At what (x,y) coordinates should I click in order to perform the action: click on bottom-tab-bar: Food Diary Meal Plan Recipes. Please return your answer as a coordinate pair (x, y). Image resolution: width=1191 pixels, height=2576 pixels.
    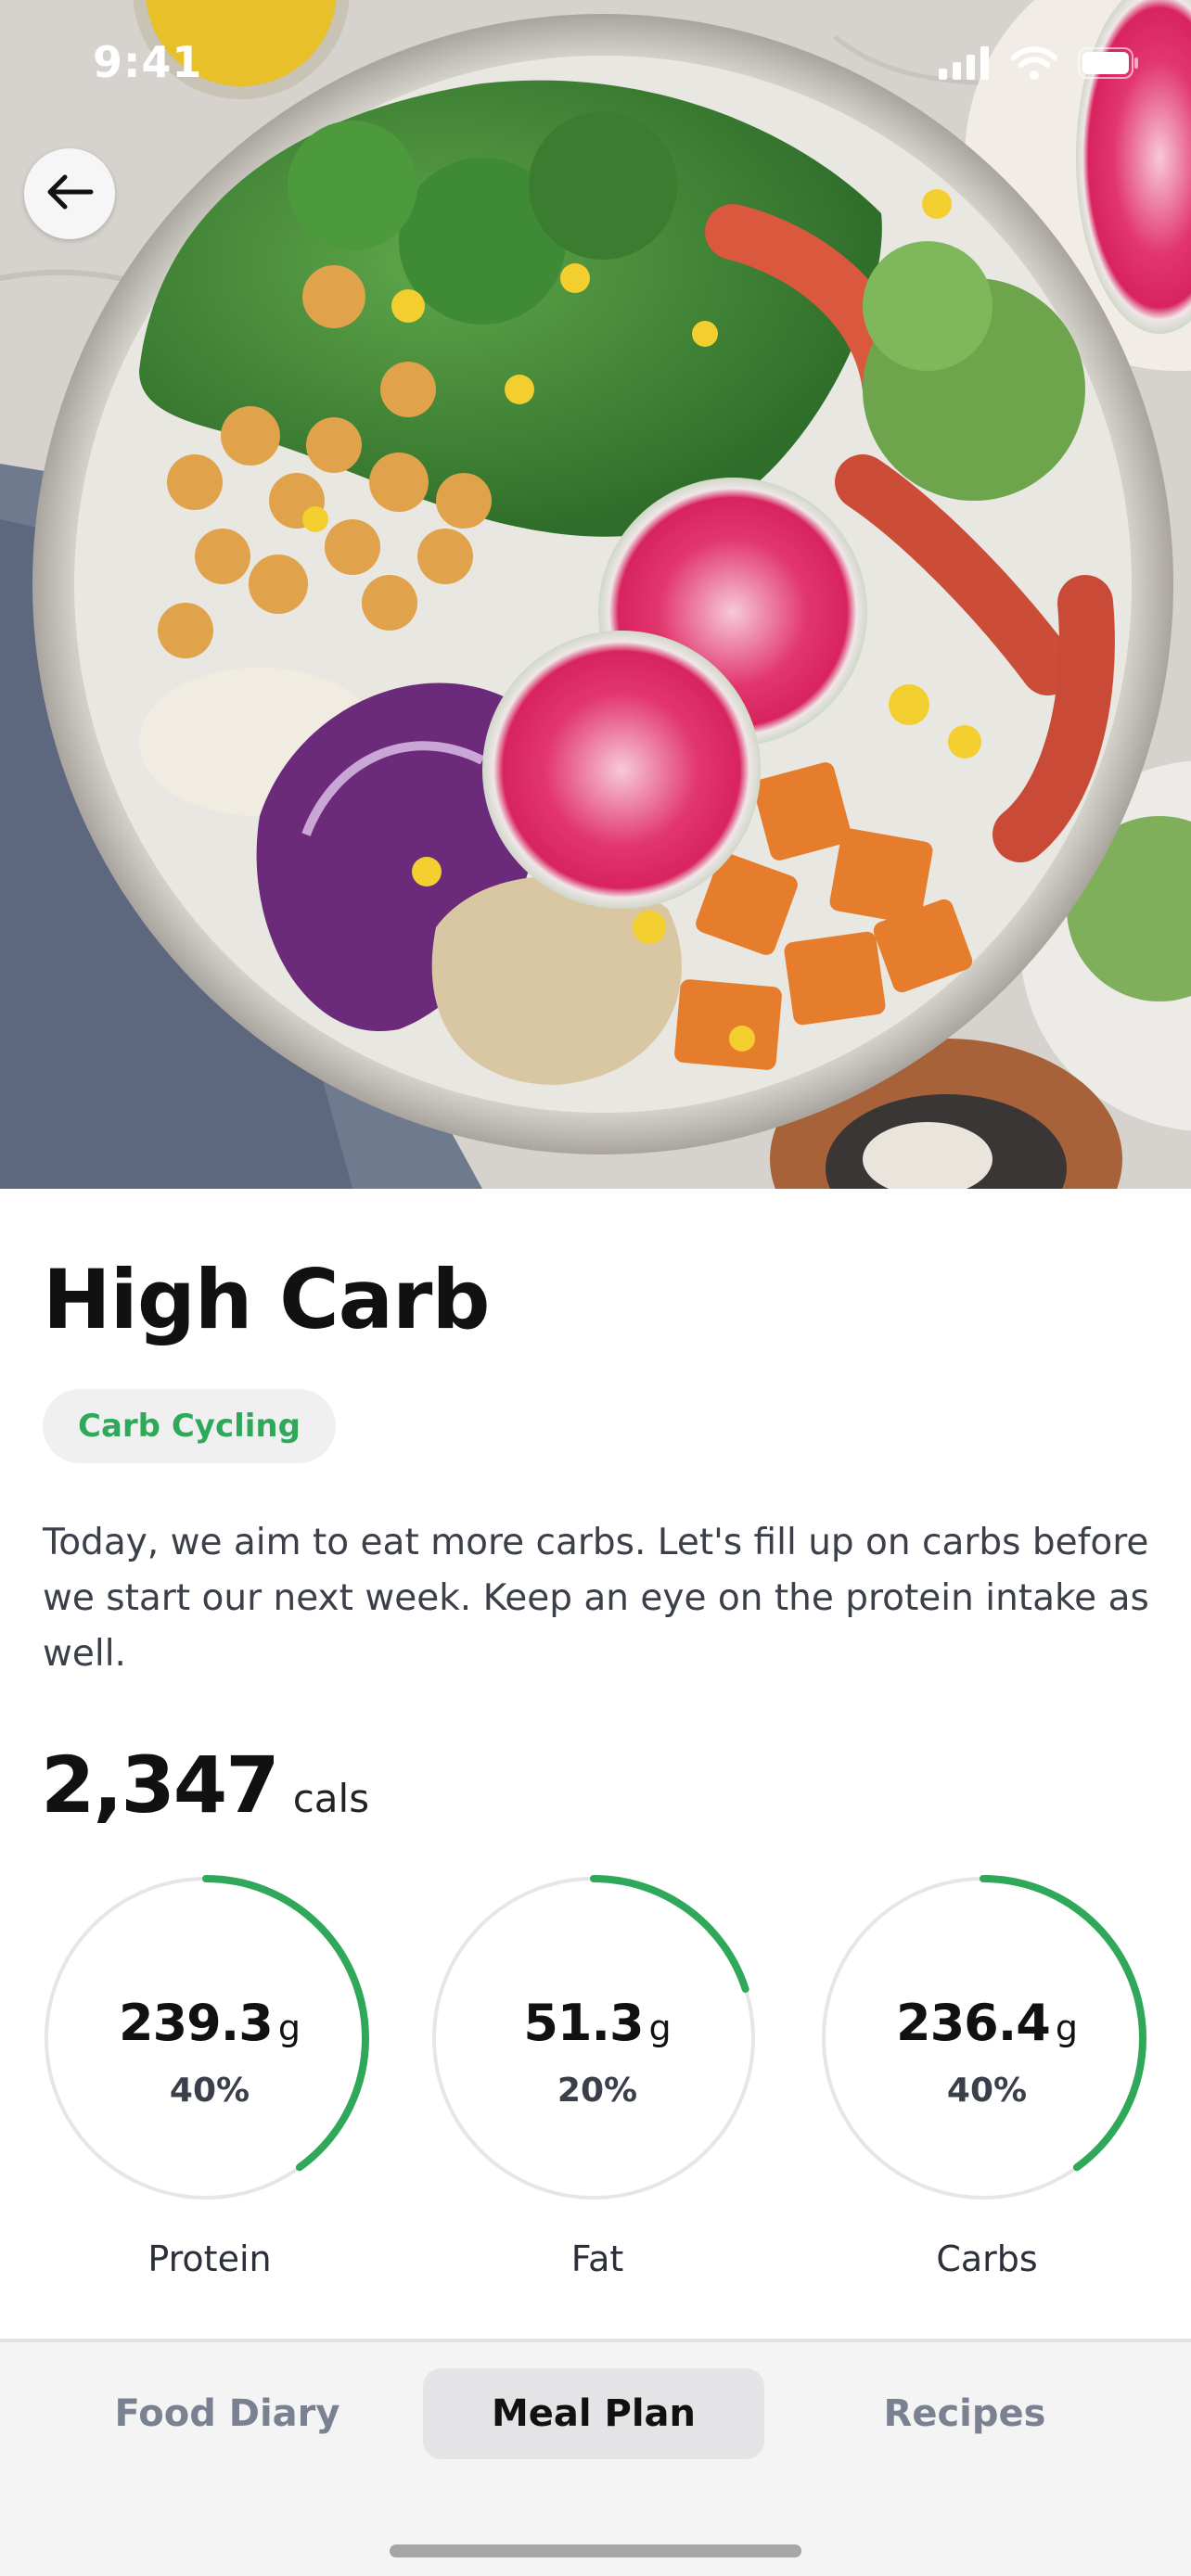
    Looking at the image, I should click on (595, 2458).